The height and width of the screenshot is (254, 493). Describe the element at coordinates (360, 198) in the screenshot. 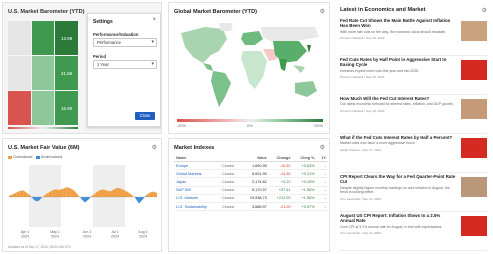

I see `news-meta: Tom Lauricella • Sep 11, 2024` at that location.